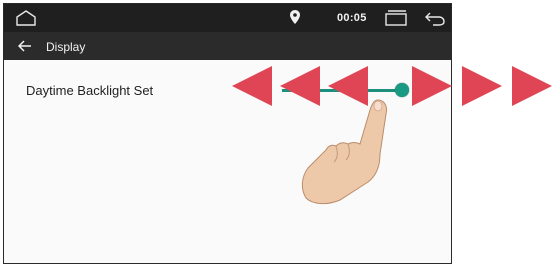 The width and height of the screenshot is (560, 264). Describe the element at coordinates (396, 18) in the screenshot. I see `recents-icon` at that location.